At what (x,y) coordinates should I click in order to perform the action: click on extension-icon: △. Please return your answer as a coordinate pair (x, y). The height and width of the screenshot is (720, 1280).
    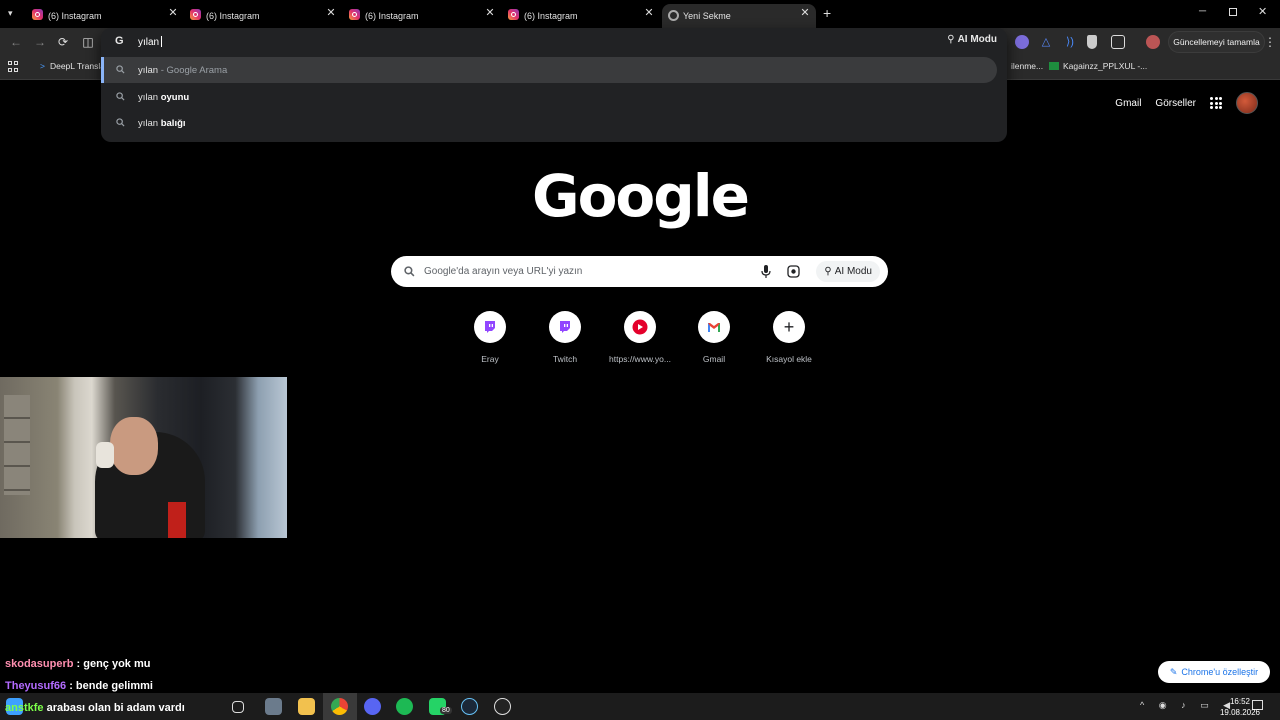
    Looking at the image, I should click on (1046, 42).